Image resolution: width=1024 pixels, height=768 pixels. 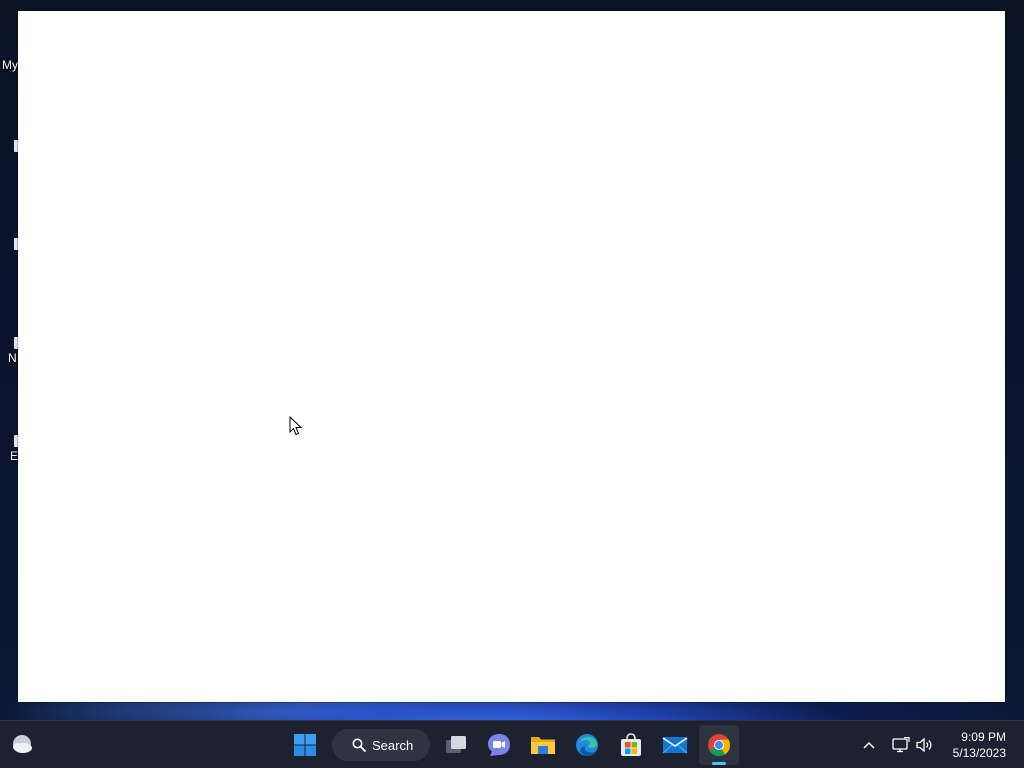 What do you see at coordinates (979, 753) in the screenshot?
I see `clock-date: 5/13/2023` at bounding box center [979, 753].